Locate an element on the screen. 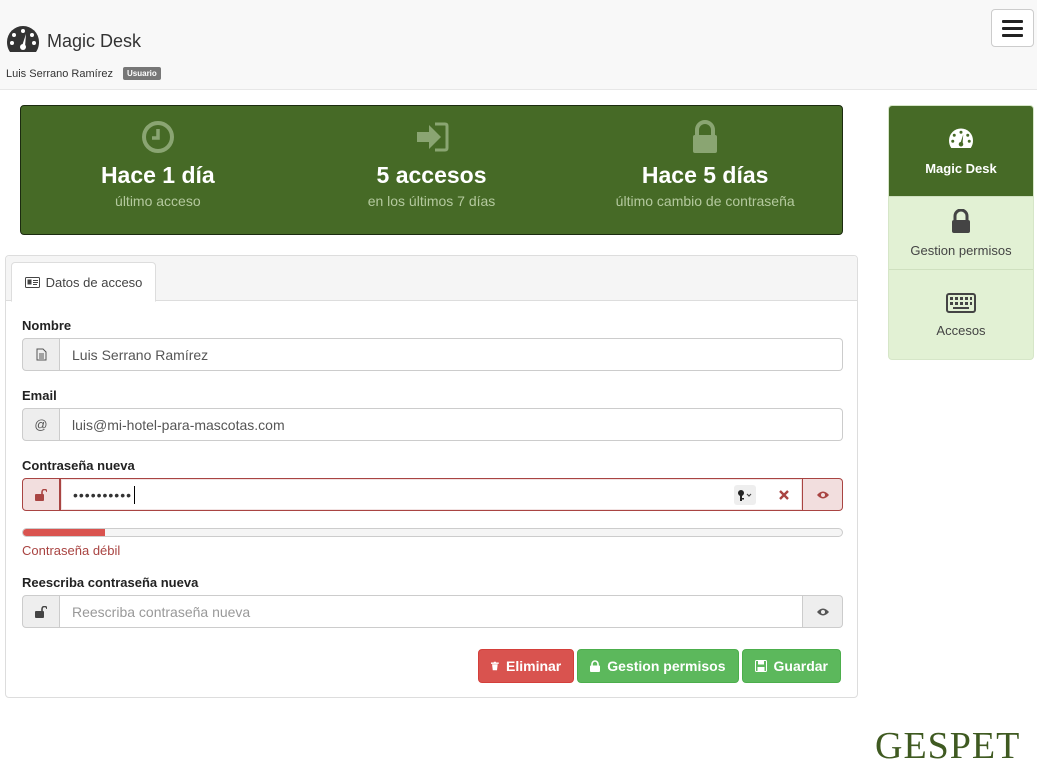  email-input-group: @ luis@mi-hotel-para-mascotas.com is located at coordinates (432, 424).